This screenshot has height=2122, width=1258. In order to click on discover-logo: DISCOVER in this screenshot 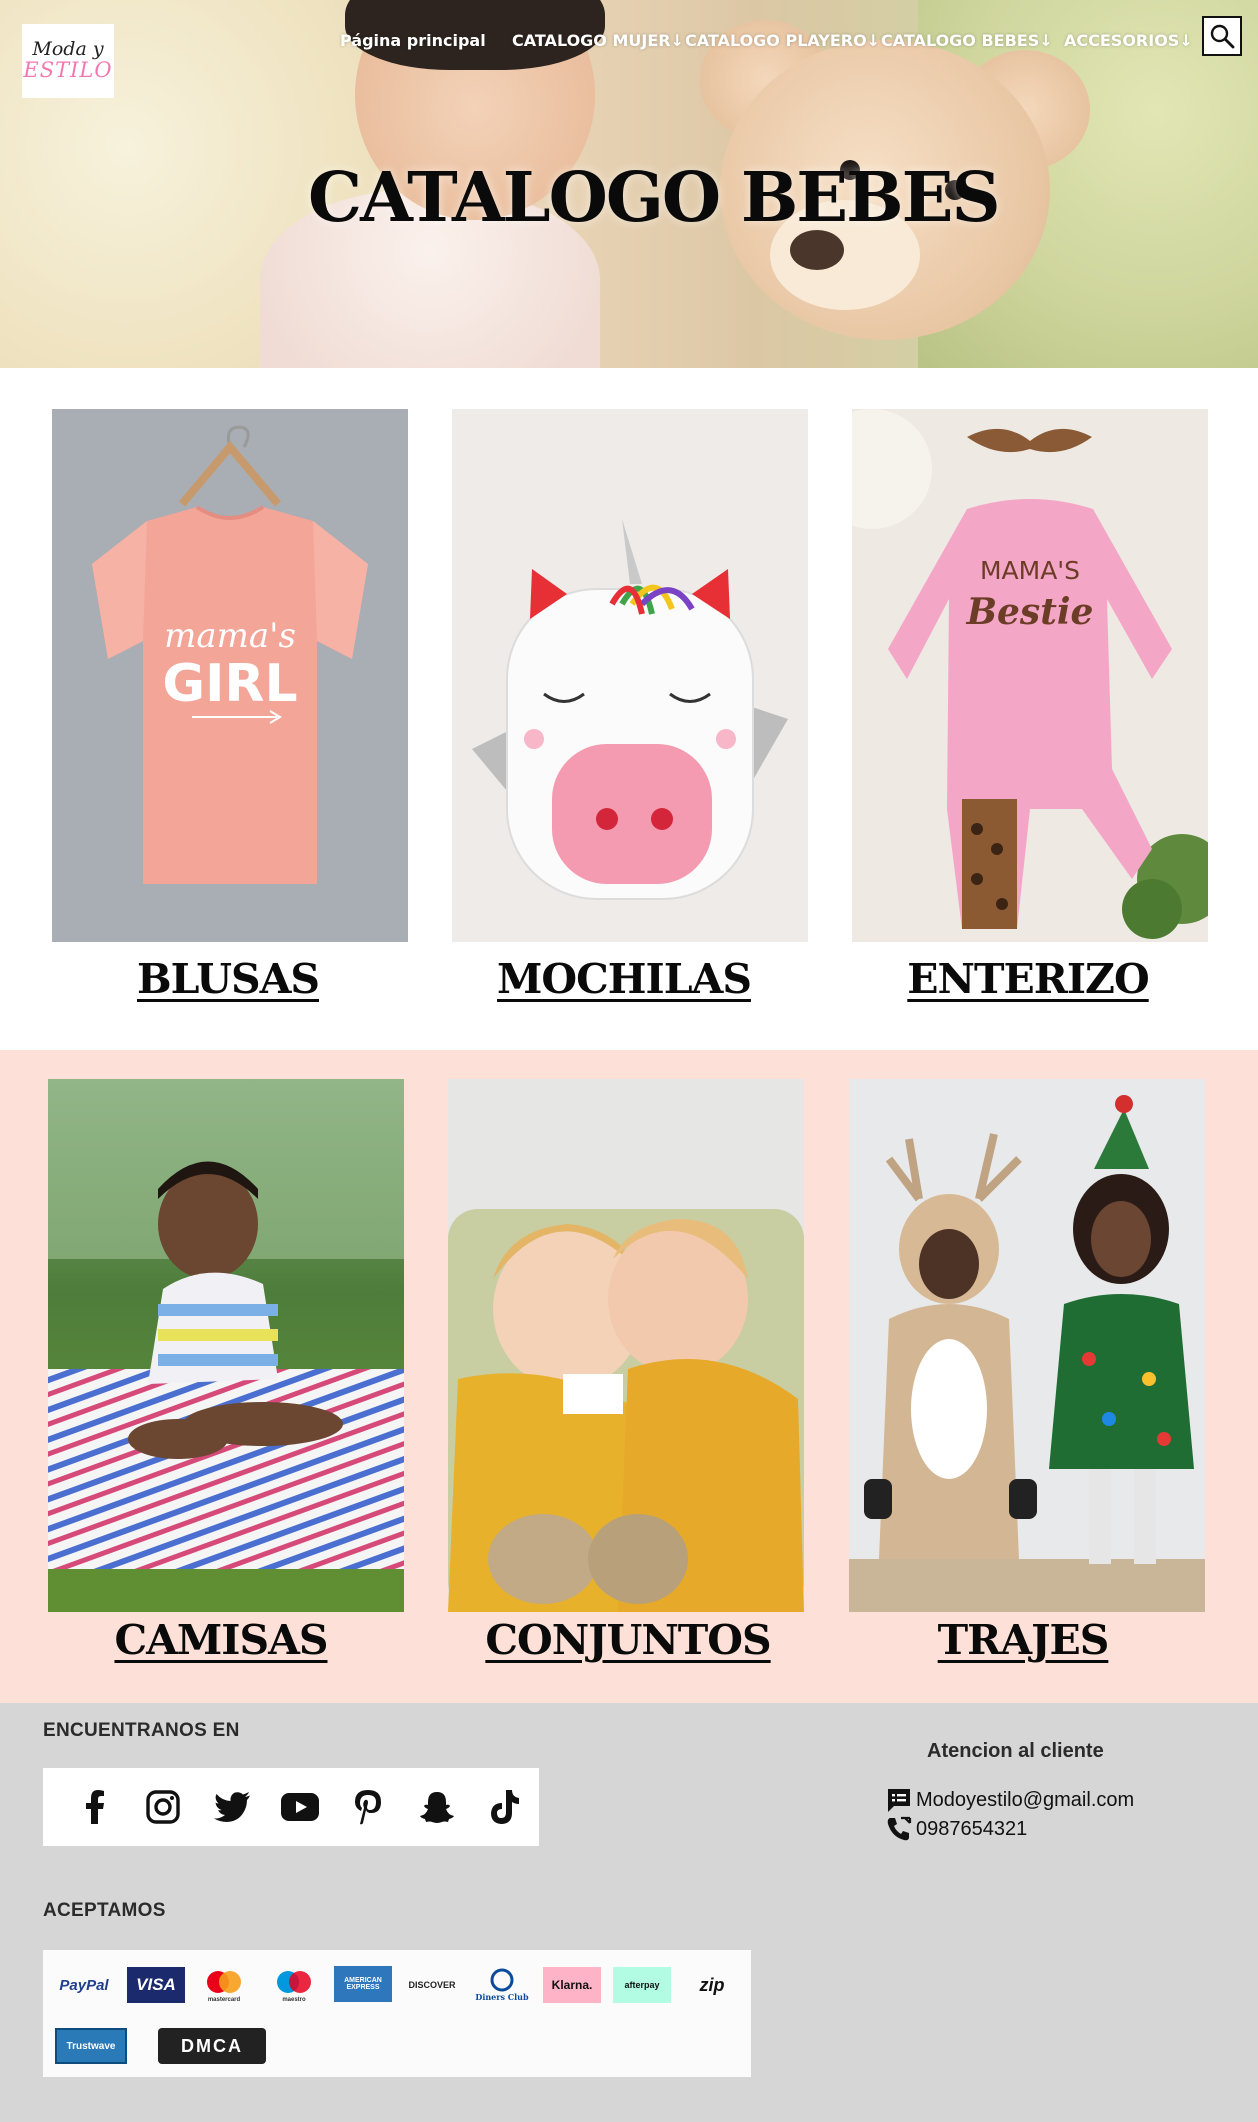, I will do `click(432, 1985)`.